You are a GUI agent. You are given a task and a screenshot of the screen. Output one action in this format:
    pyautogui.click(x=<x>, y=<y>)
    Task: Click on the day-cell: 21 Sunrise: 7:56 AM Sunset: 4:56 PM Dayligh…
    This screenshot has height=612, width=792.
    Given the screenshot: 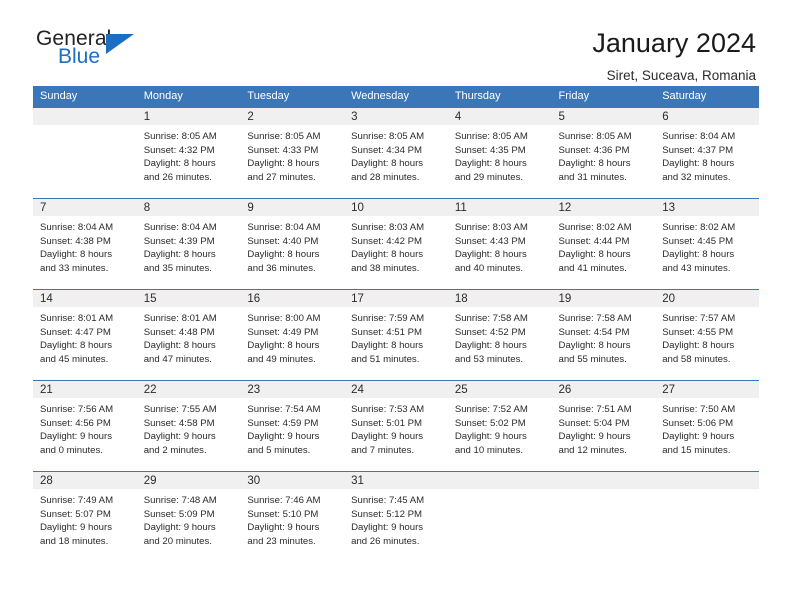 What is the action you would take?
    pyautogui.click(x=85, y=426)
    